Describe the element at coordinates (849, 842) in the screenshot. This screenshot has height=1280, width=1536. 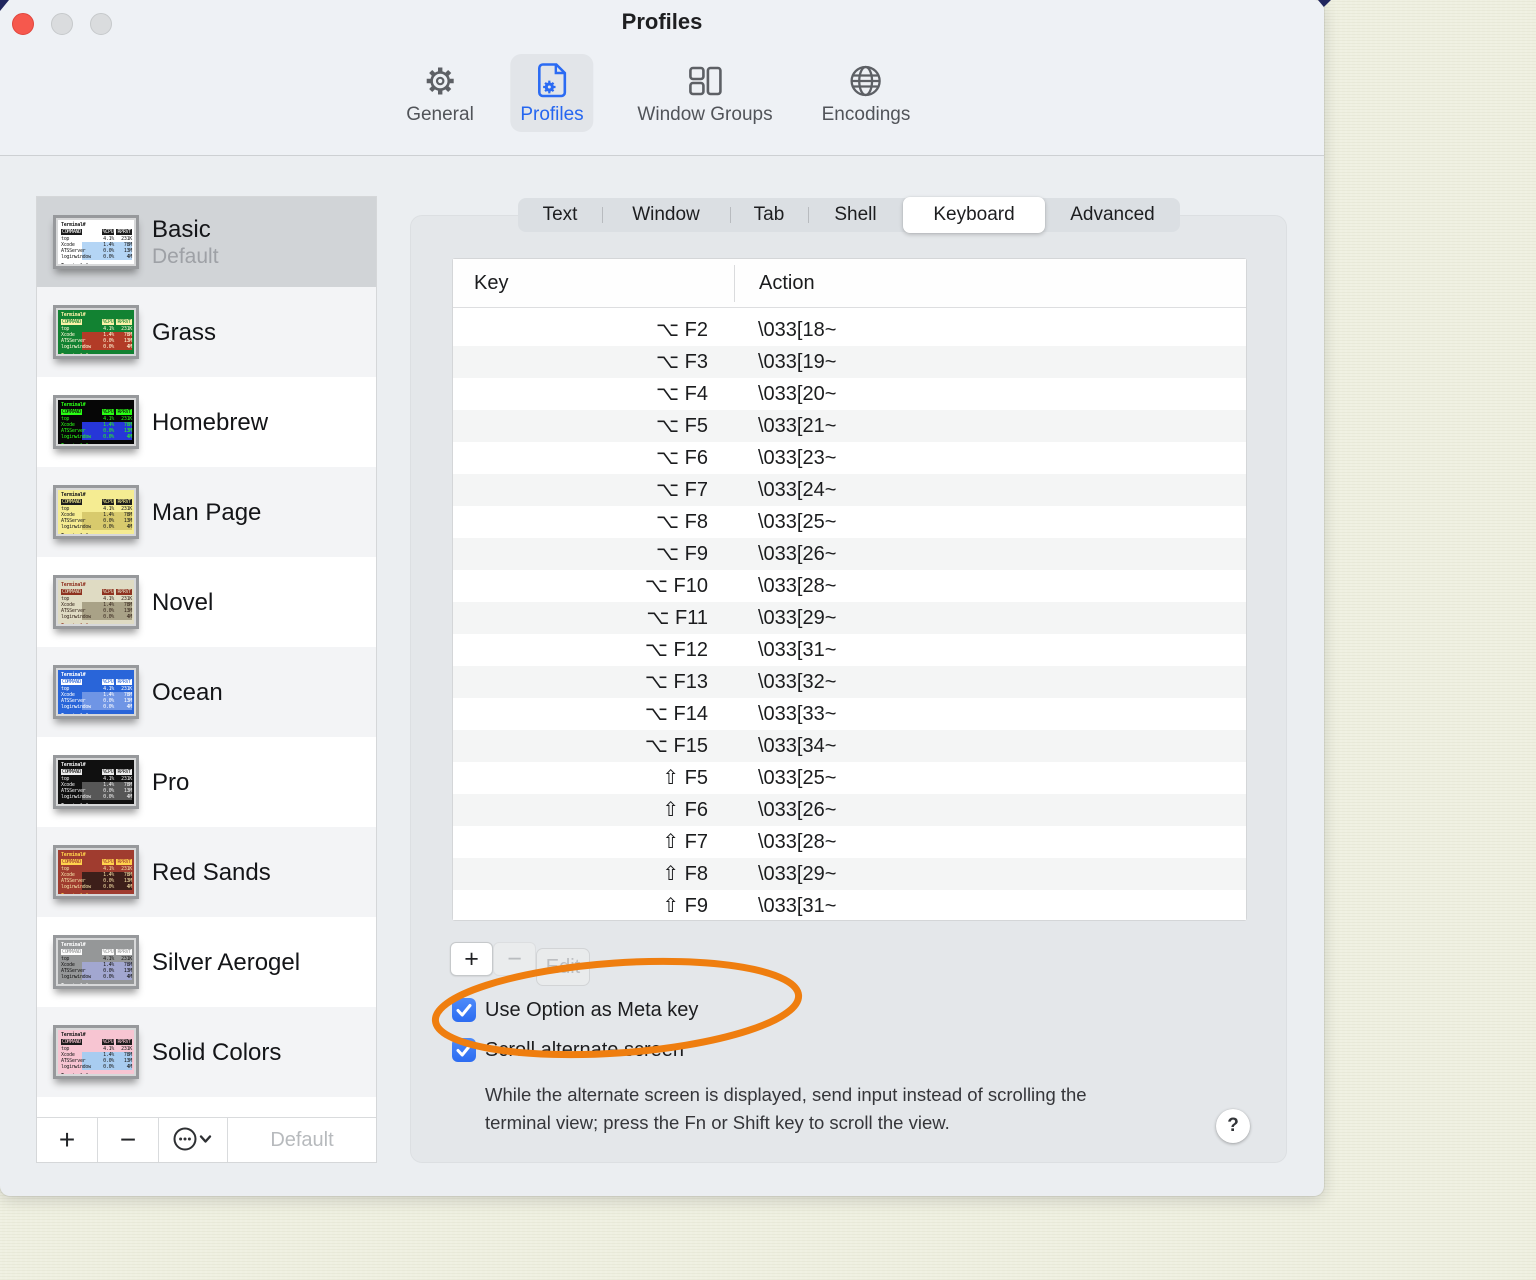
I see `key-mapping-row: ⇧ F7 \033[28~` at that location.